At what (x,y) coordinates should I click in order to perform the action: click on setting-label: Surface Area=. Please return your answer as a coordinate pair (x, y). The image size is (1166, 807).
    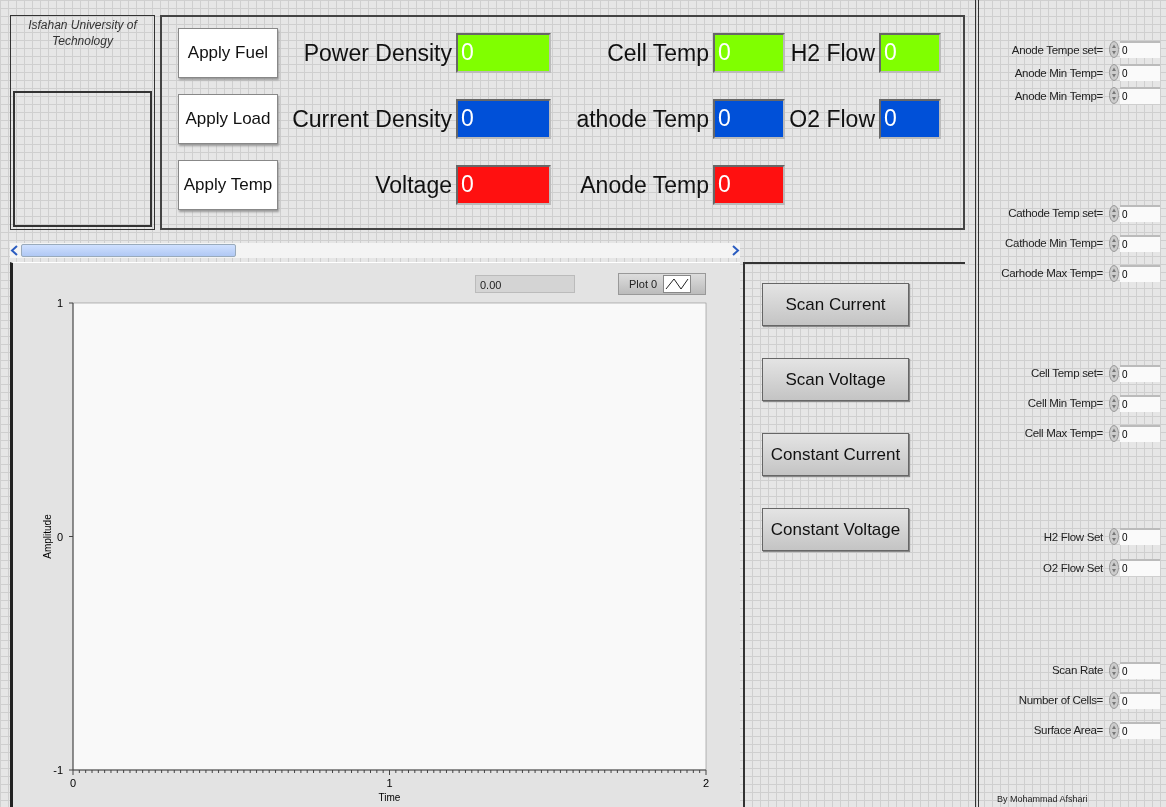
    Looking at the image, I should click on (1068, 730).